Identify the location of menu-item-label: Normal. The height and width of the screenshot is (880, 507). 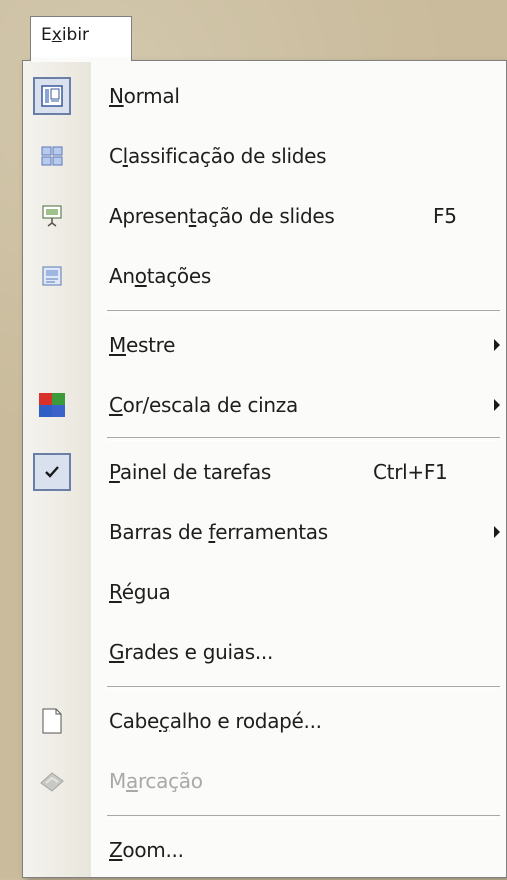
(144, 96).